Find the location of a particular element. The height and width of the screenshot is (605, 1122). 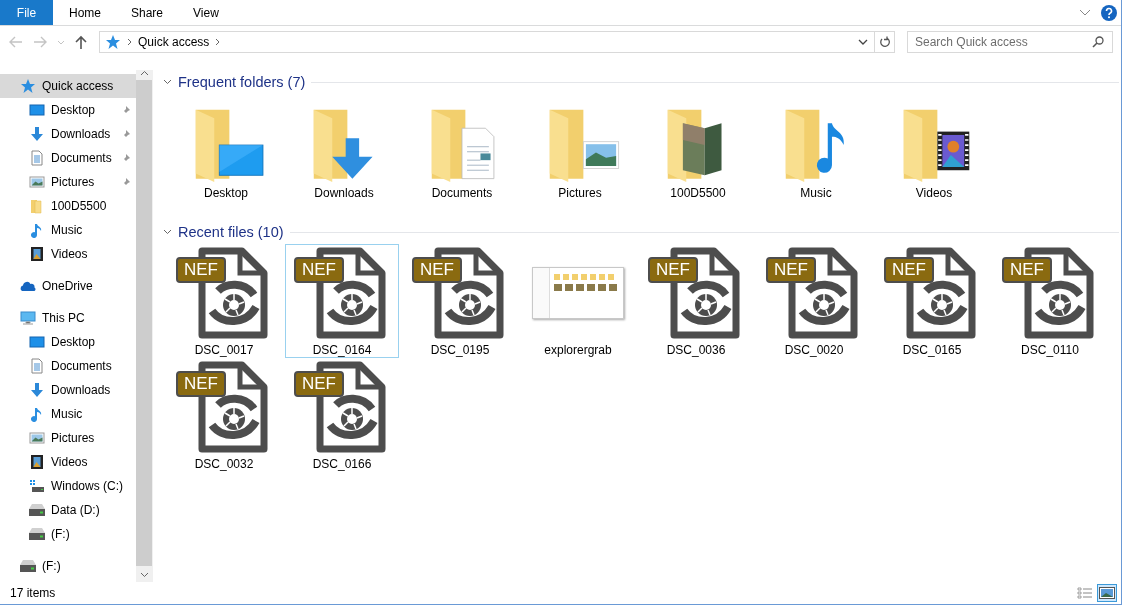

folder-tile: Videos is located at coordinates (934, 157).